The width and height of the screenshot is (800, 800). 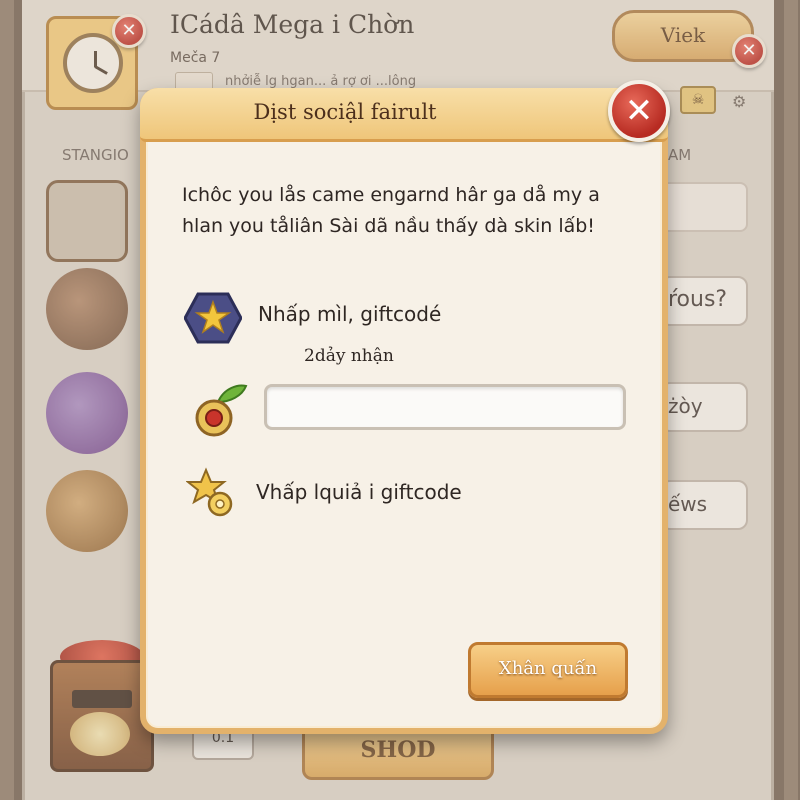 I want to click on row1-label: Nhấp mìl, giftcodé, so click(x=350, y=314).